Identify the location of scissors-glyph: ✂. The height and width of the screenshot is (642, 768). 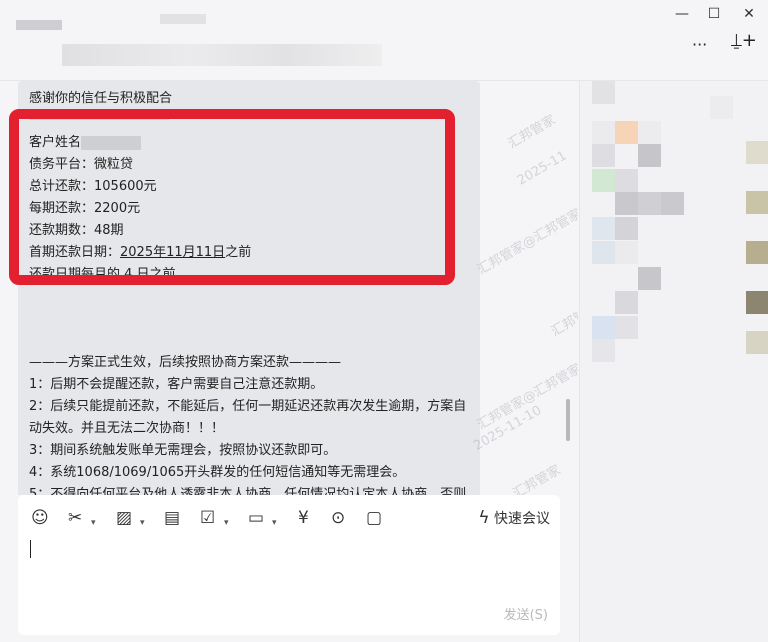
(75, 518).